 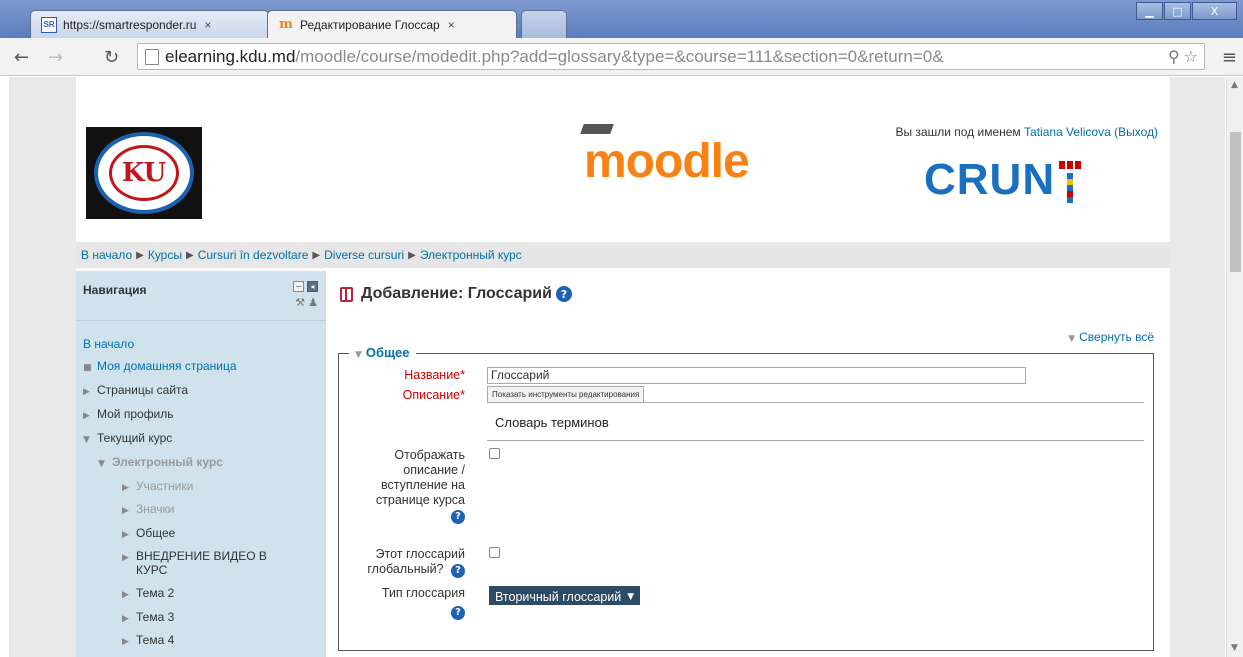 I want to click on kdu-logo-mark: KU, so click(x=144, y=173).